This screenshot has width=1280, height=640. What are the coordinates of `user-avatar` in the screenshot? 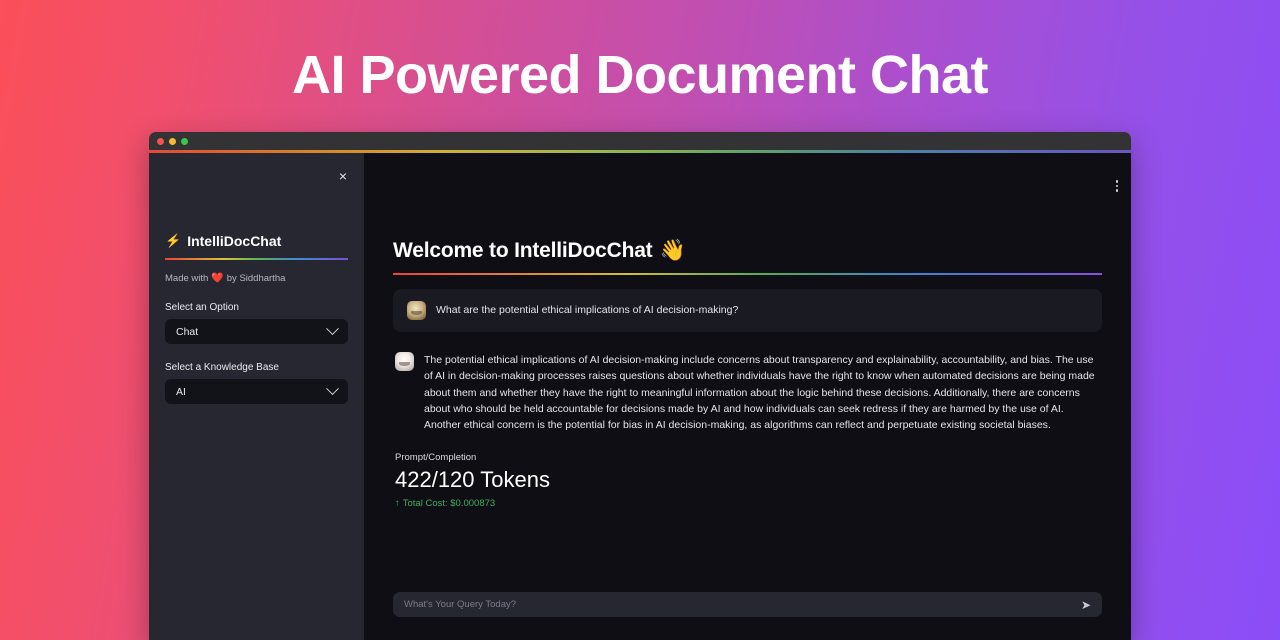 It's located at (416, 310).